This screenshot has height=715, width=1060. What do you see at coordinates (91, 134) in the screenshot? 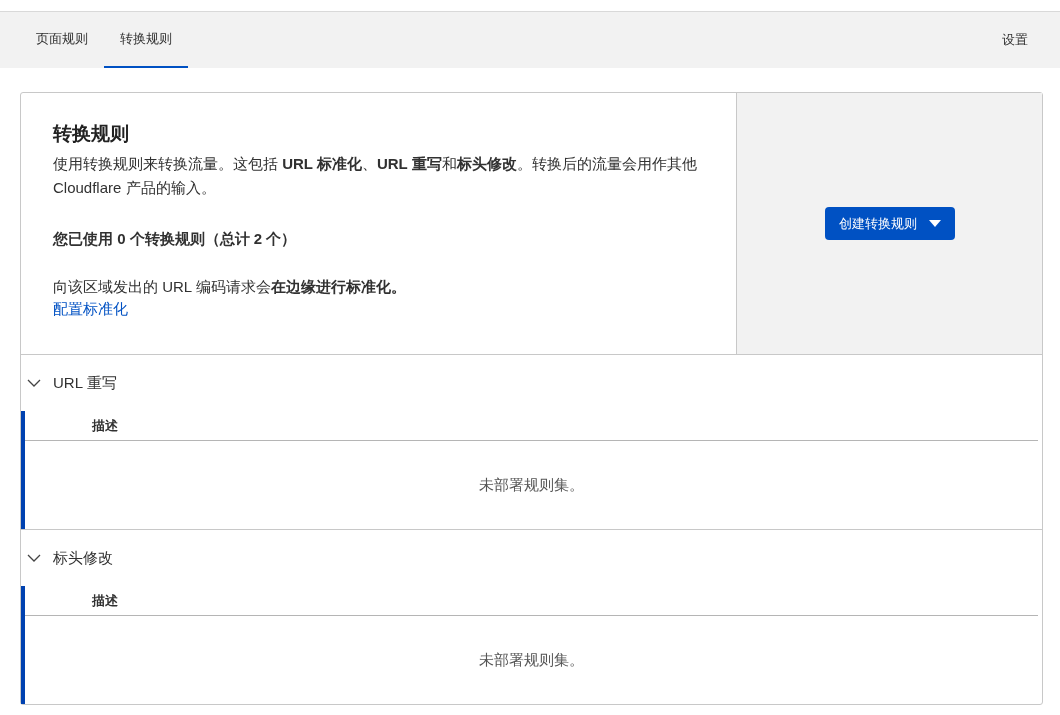
I see `section-title: 转换规则` at bounding box center [91, 134].